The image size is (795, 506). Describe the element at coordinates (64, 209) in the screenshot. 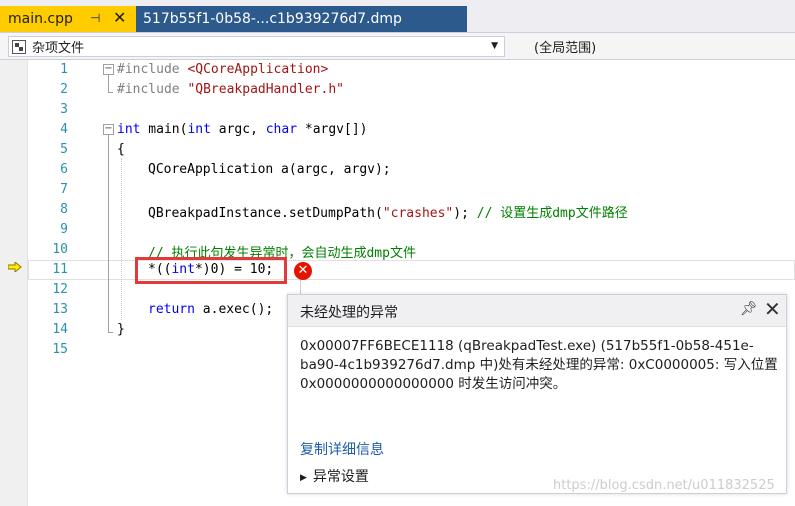

I see `line-number: 8` at that location.